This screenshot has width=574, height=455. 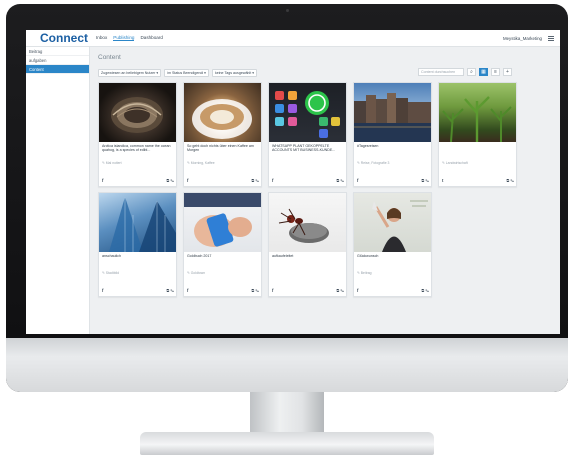 I want to click on card-tag-label: Beitrag, so click(x=366, y=273).